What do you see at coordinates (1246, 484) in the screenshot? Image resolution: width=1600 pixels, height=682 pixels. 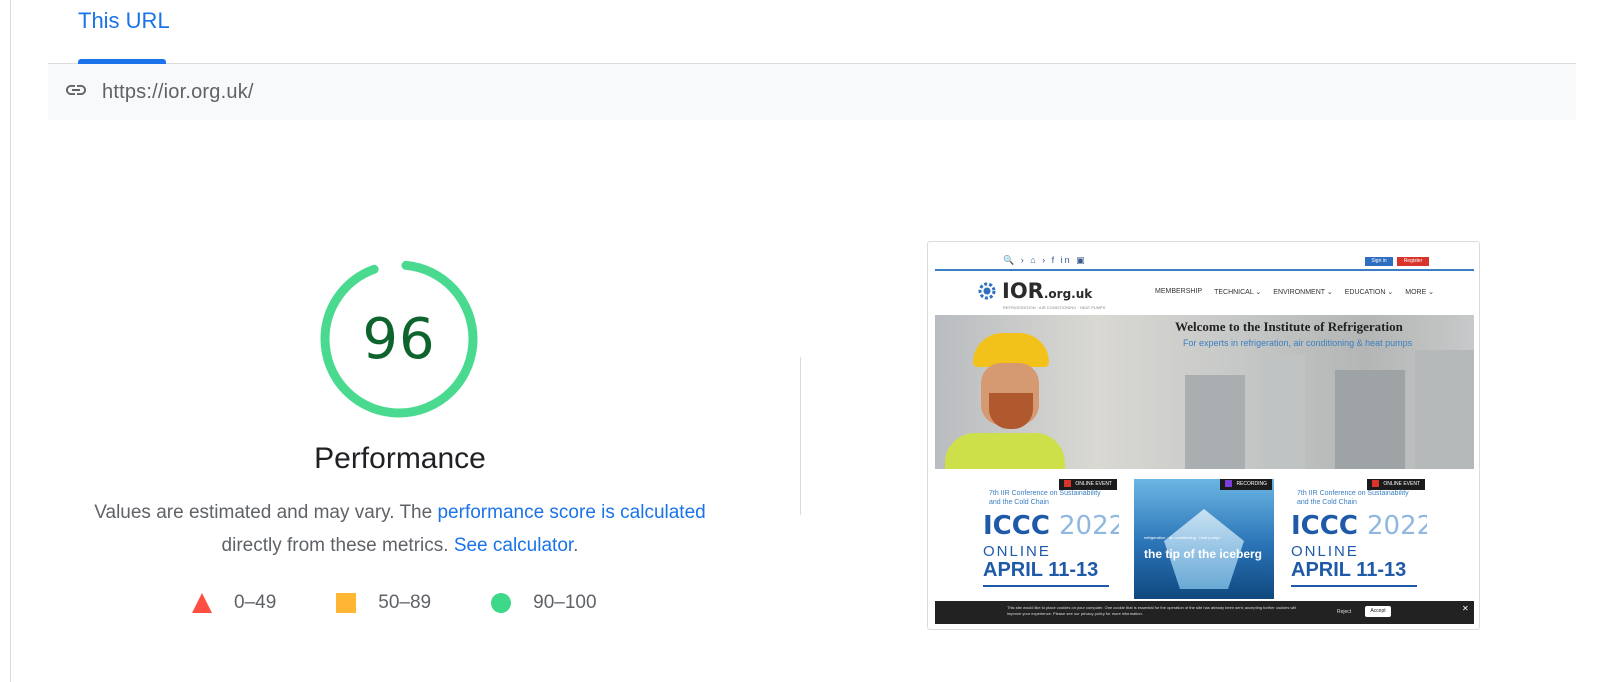 I see `event-badge: RECORDING` at bounding box center [1246, 484].